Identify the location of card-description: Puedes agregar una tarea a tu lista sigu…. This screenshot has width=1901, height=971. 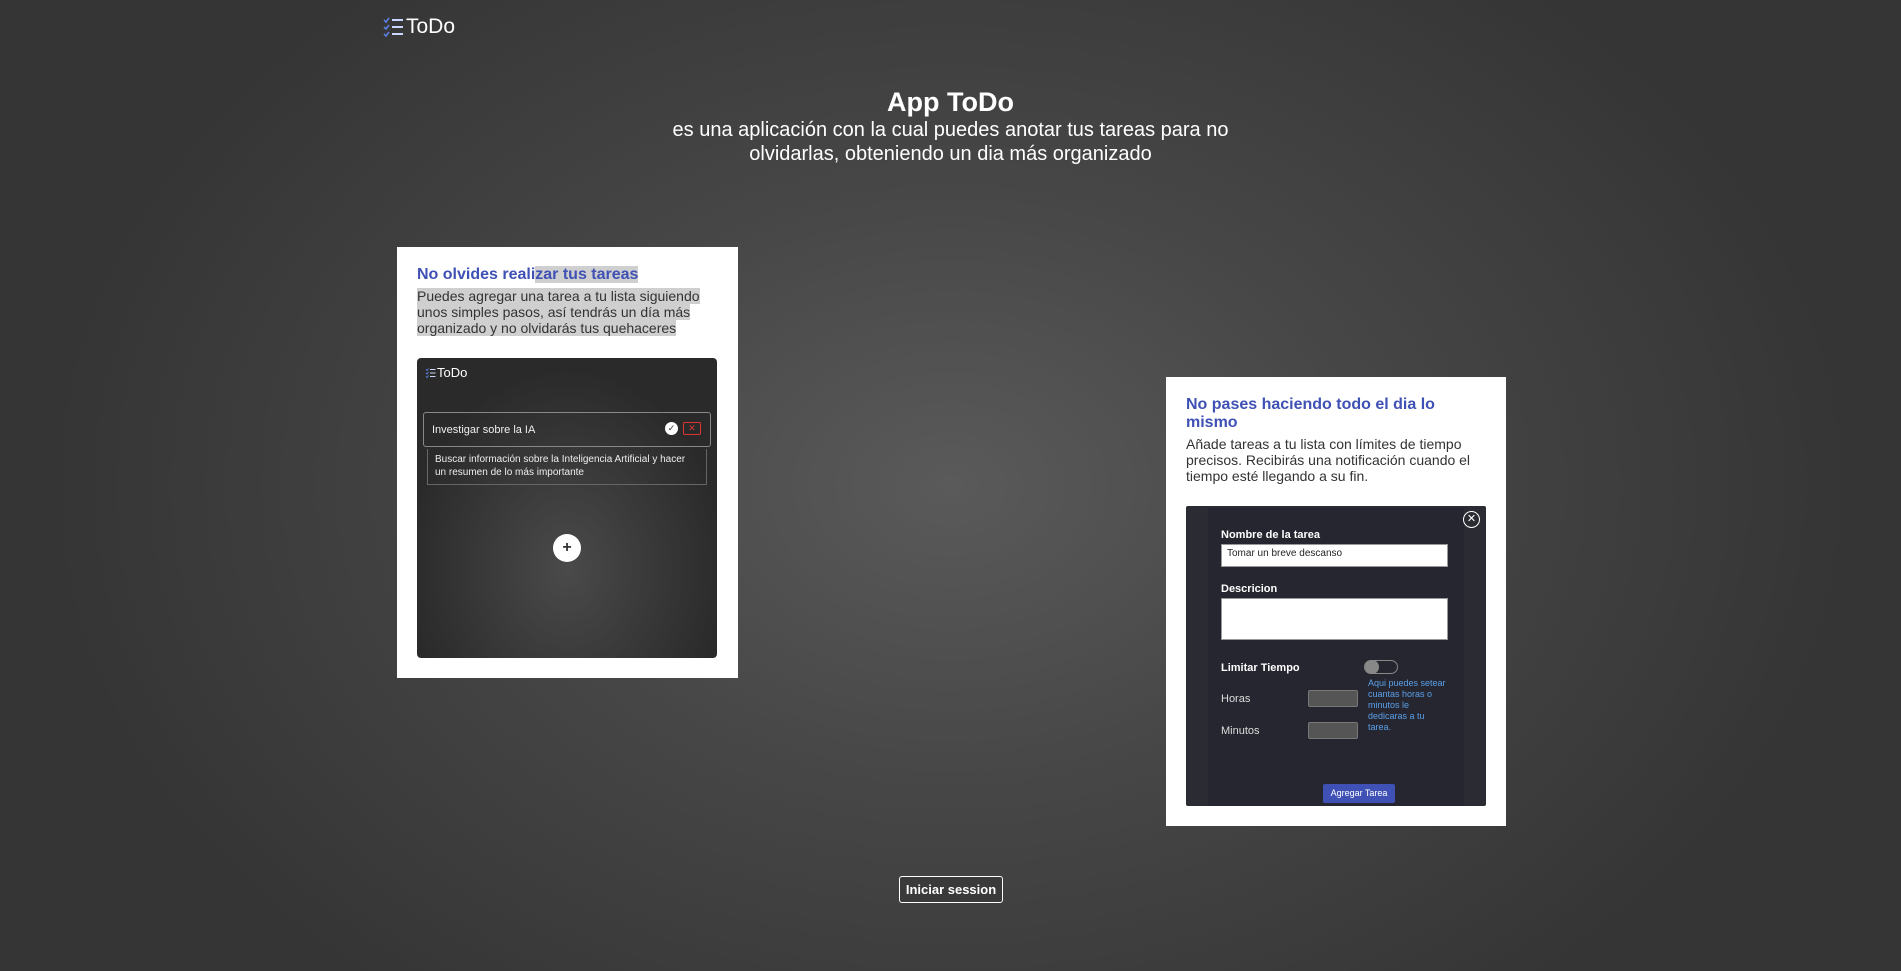
(558, 312).